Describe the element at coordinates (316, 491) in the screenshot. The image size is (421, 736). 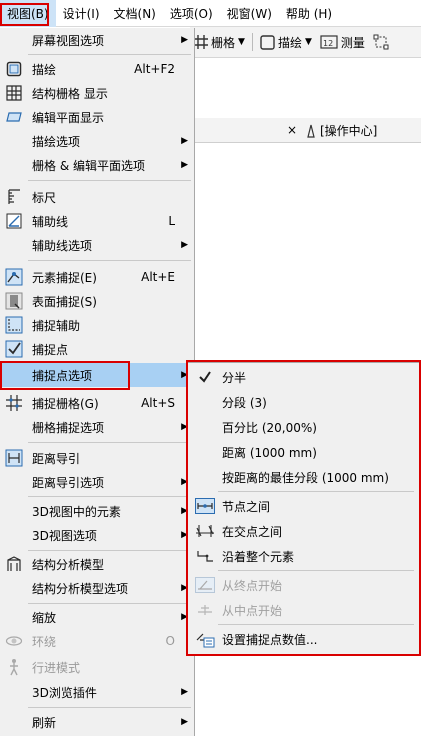
I see `submenu-separator` at that location.